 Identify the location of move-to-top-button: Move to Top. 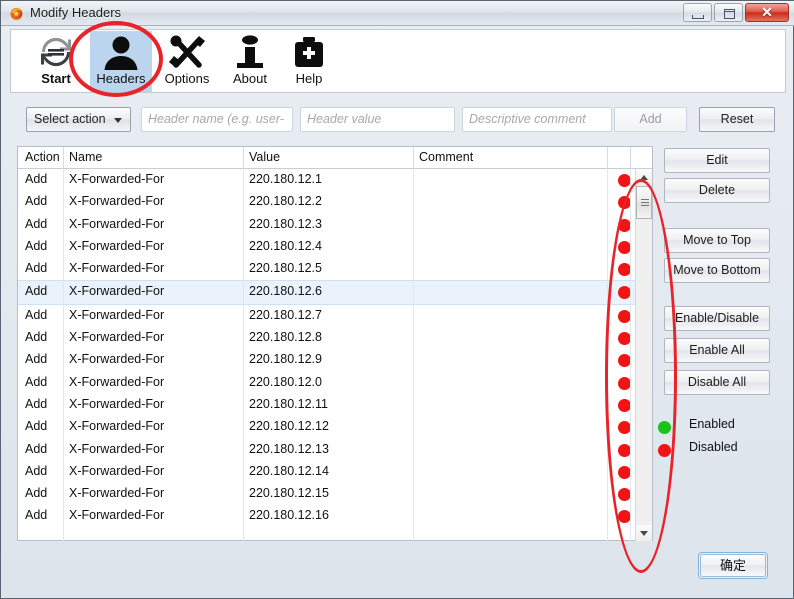
(717, 240).